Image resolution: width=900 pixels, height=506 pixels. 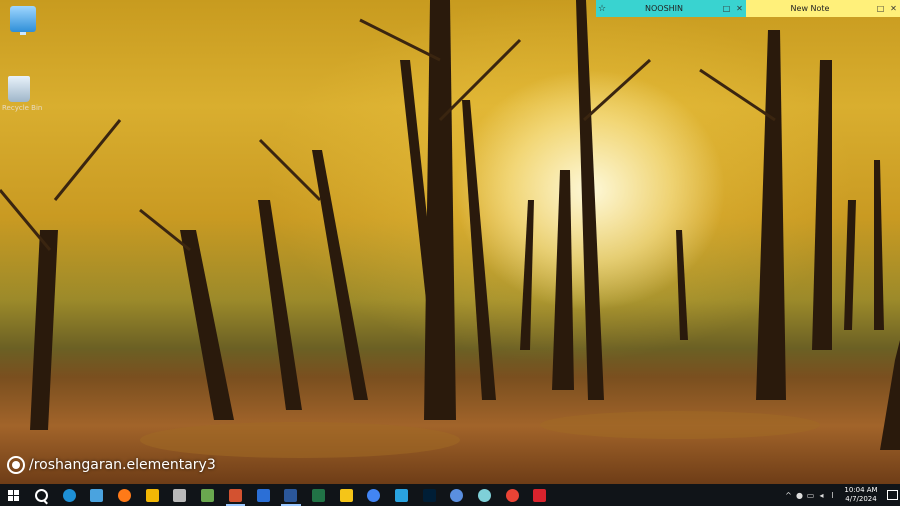 I want to click on taskbar-app-file-explorer-yellow, so click(x=152, y=495).